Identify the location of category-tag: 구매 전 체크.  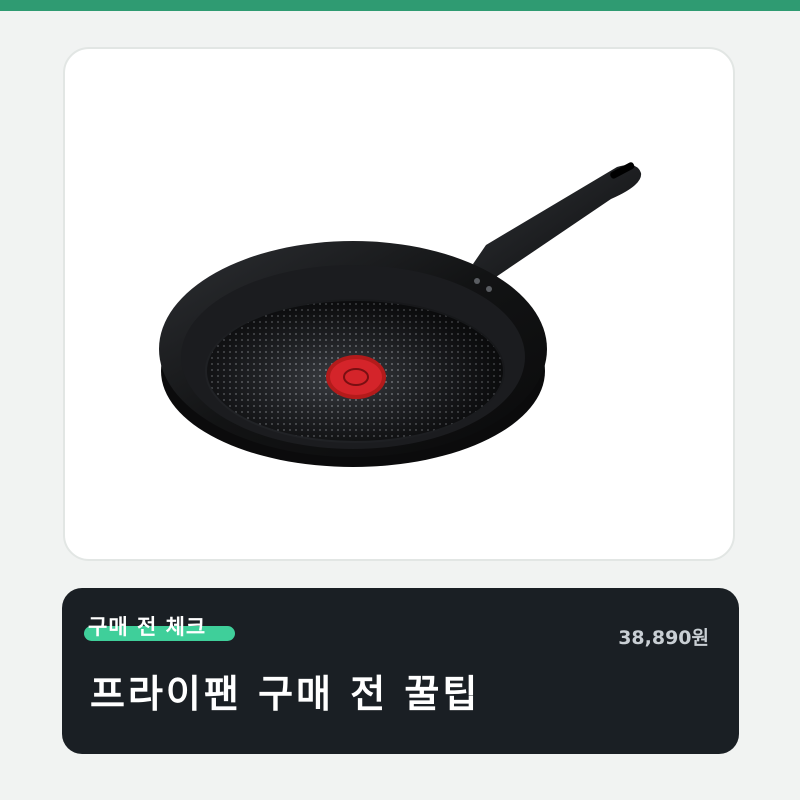
(147, 627).